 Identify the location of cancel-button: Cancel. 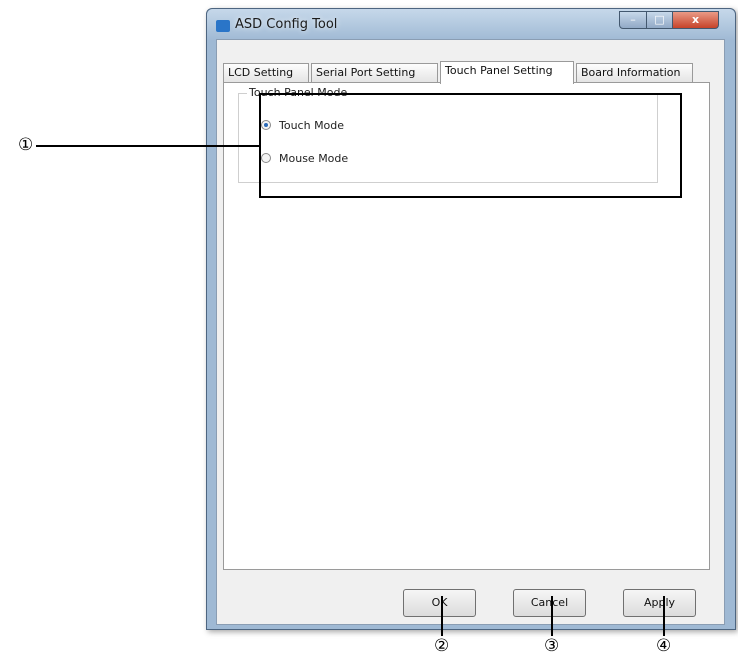
(549, 603).